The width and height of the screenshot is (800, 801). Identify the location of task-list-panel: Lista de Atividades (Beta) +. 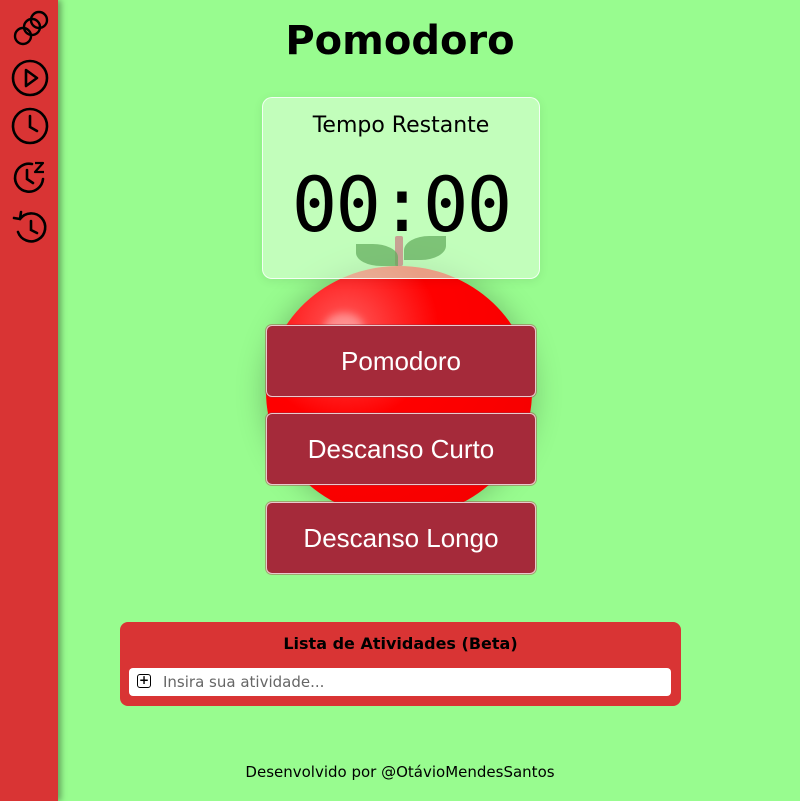
(400, 664).